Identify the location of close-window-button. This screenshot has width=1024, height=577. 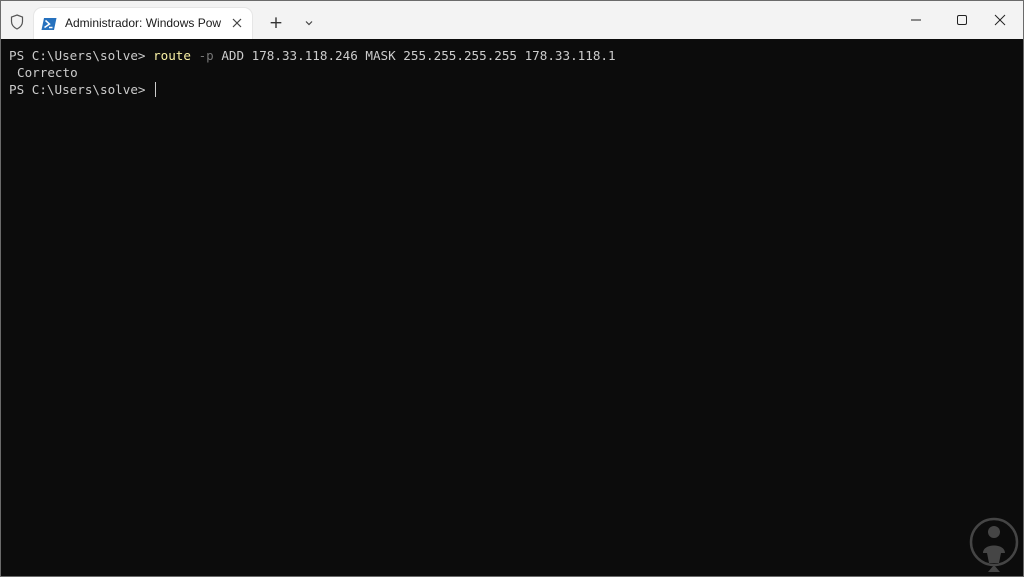
(1000, 20).